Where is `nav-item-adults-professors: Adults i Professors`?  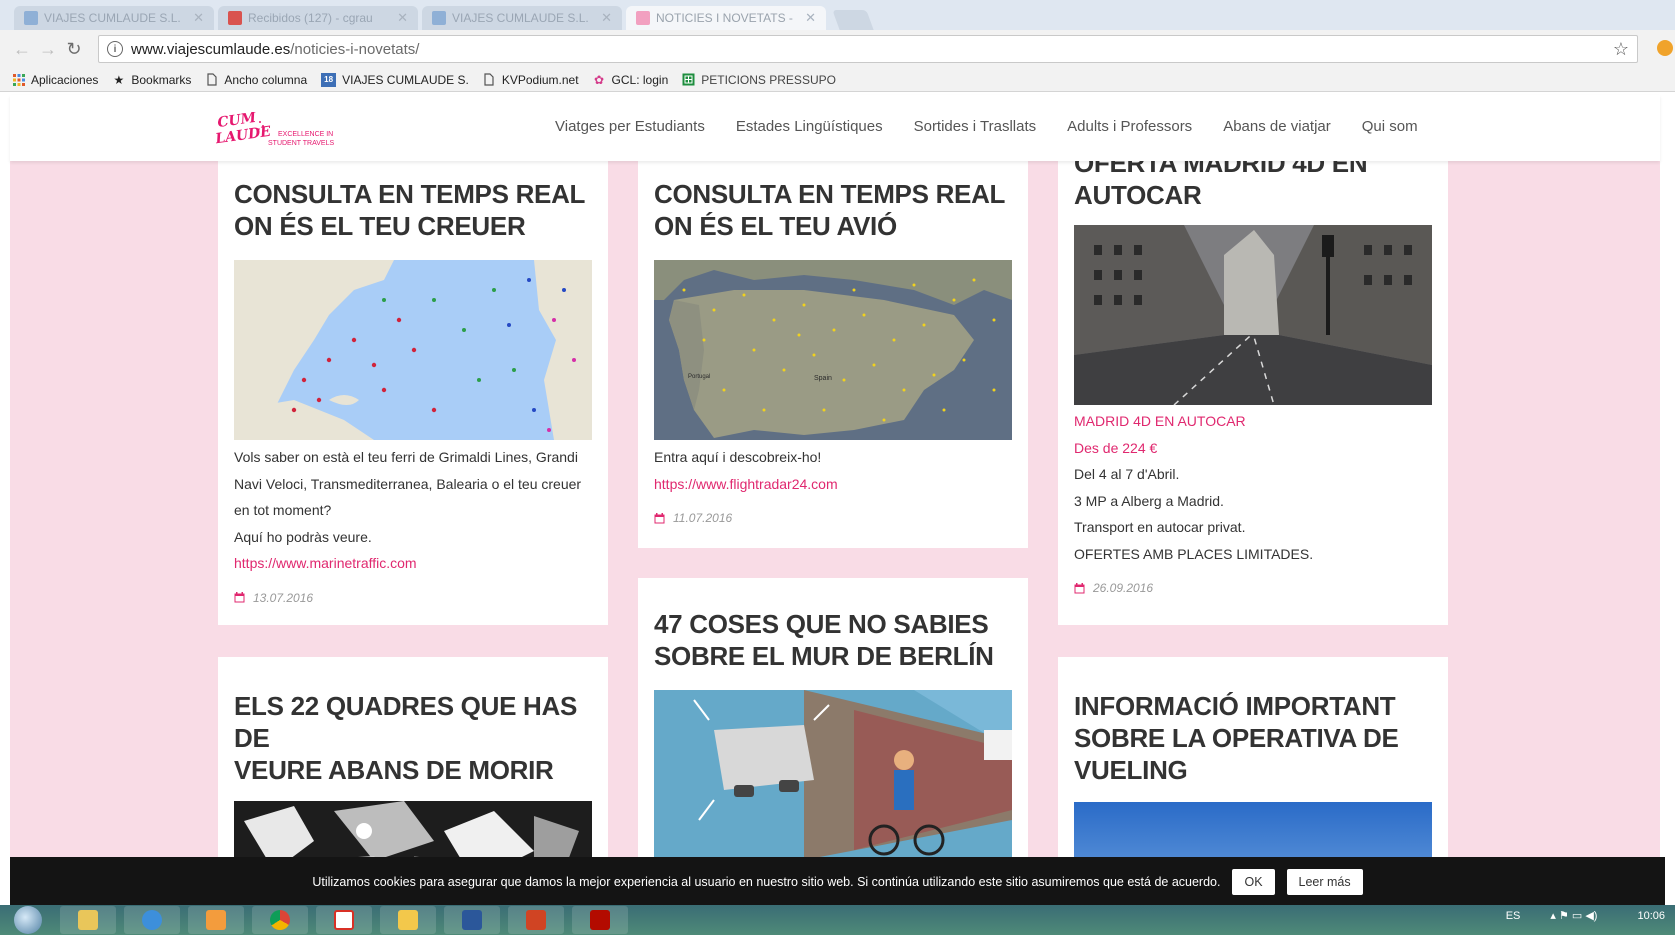 nav-item-adults-professors: Adults i Professors is located at coordinates (1129, 126).